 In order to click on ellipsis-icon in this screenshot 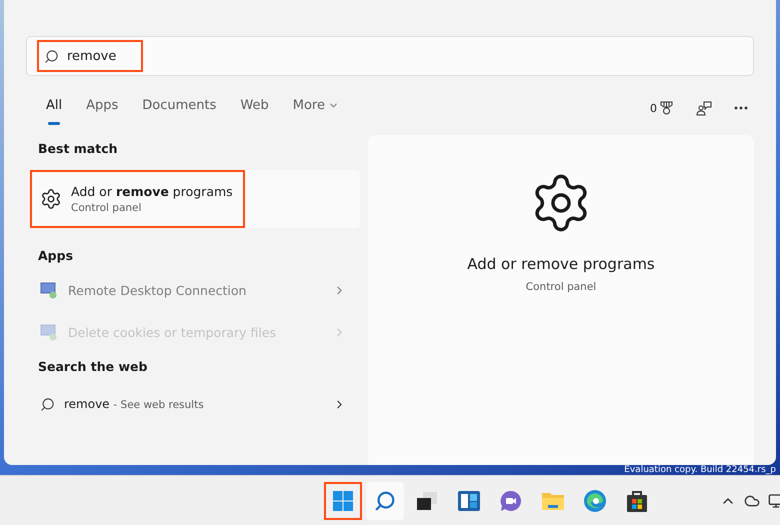, I will do `click(741, 108)`.